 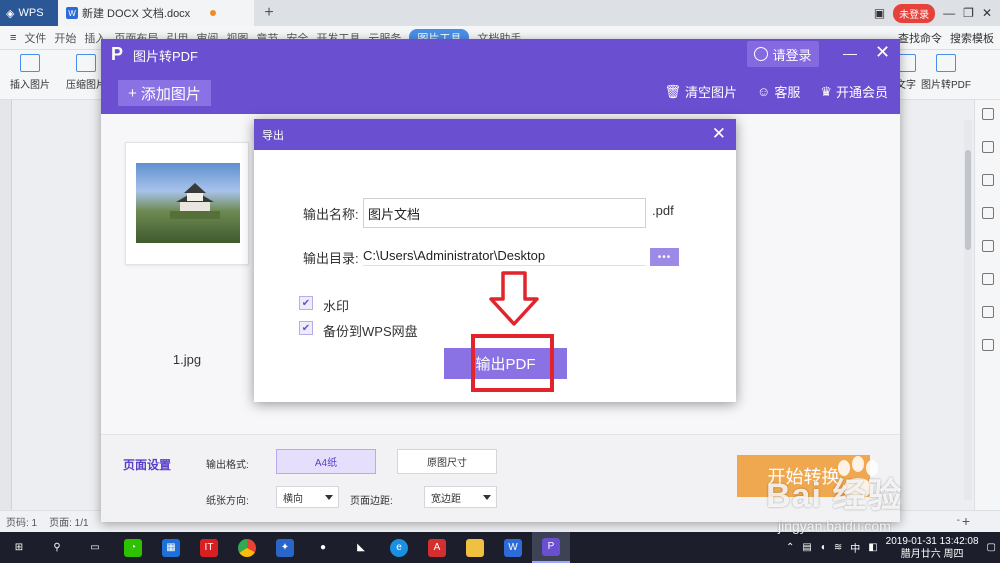 What do you see at coordinates (227, 501) in the screenshot?
I see `orientation-label: 纸张方向:` at bounding box center [227, 501].